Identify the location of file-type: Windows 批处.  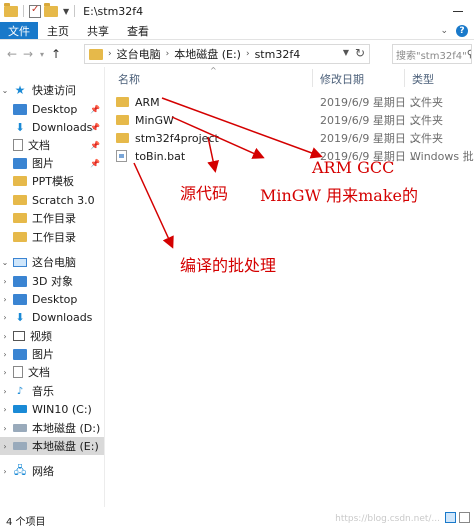
(442, 156).